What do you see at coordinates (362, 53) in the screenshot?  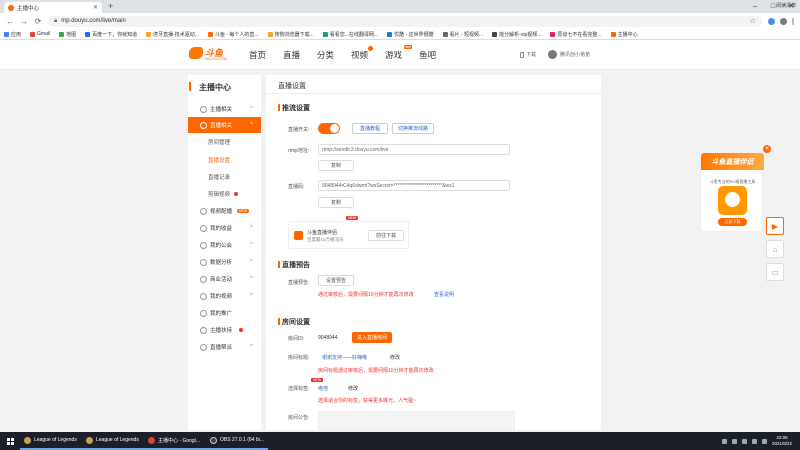 I see `nav-video: 视频` at bounding box center [362, 53].